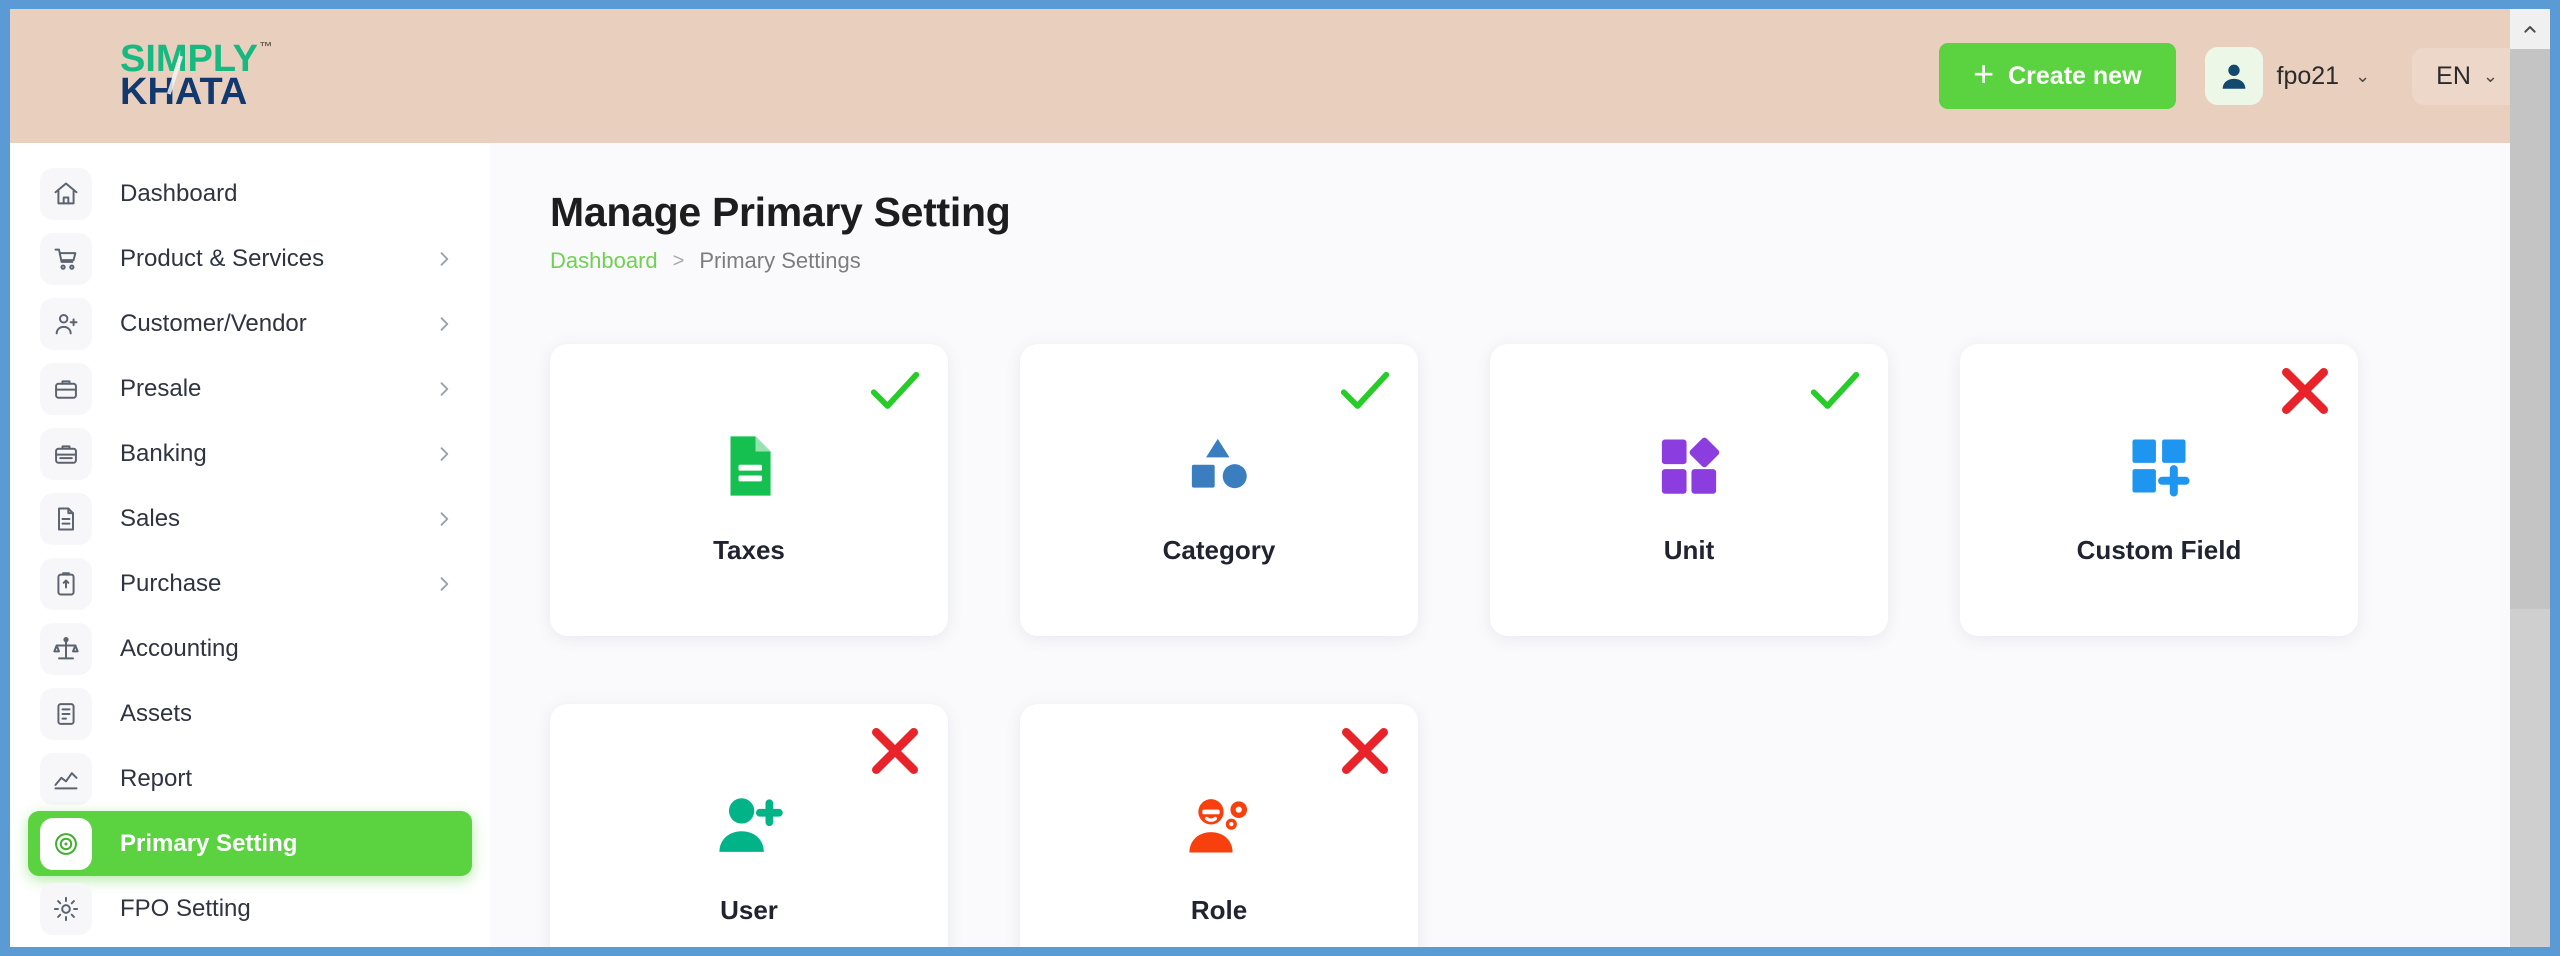  Describe the element at coordinates (1689, 549) in the screenshot. I see `setting-card-label: Unit` at that location.